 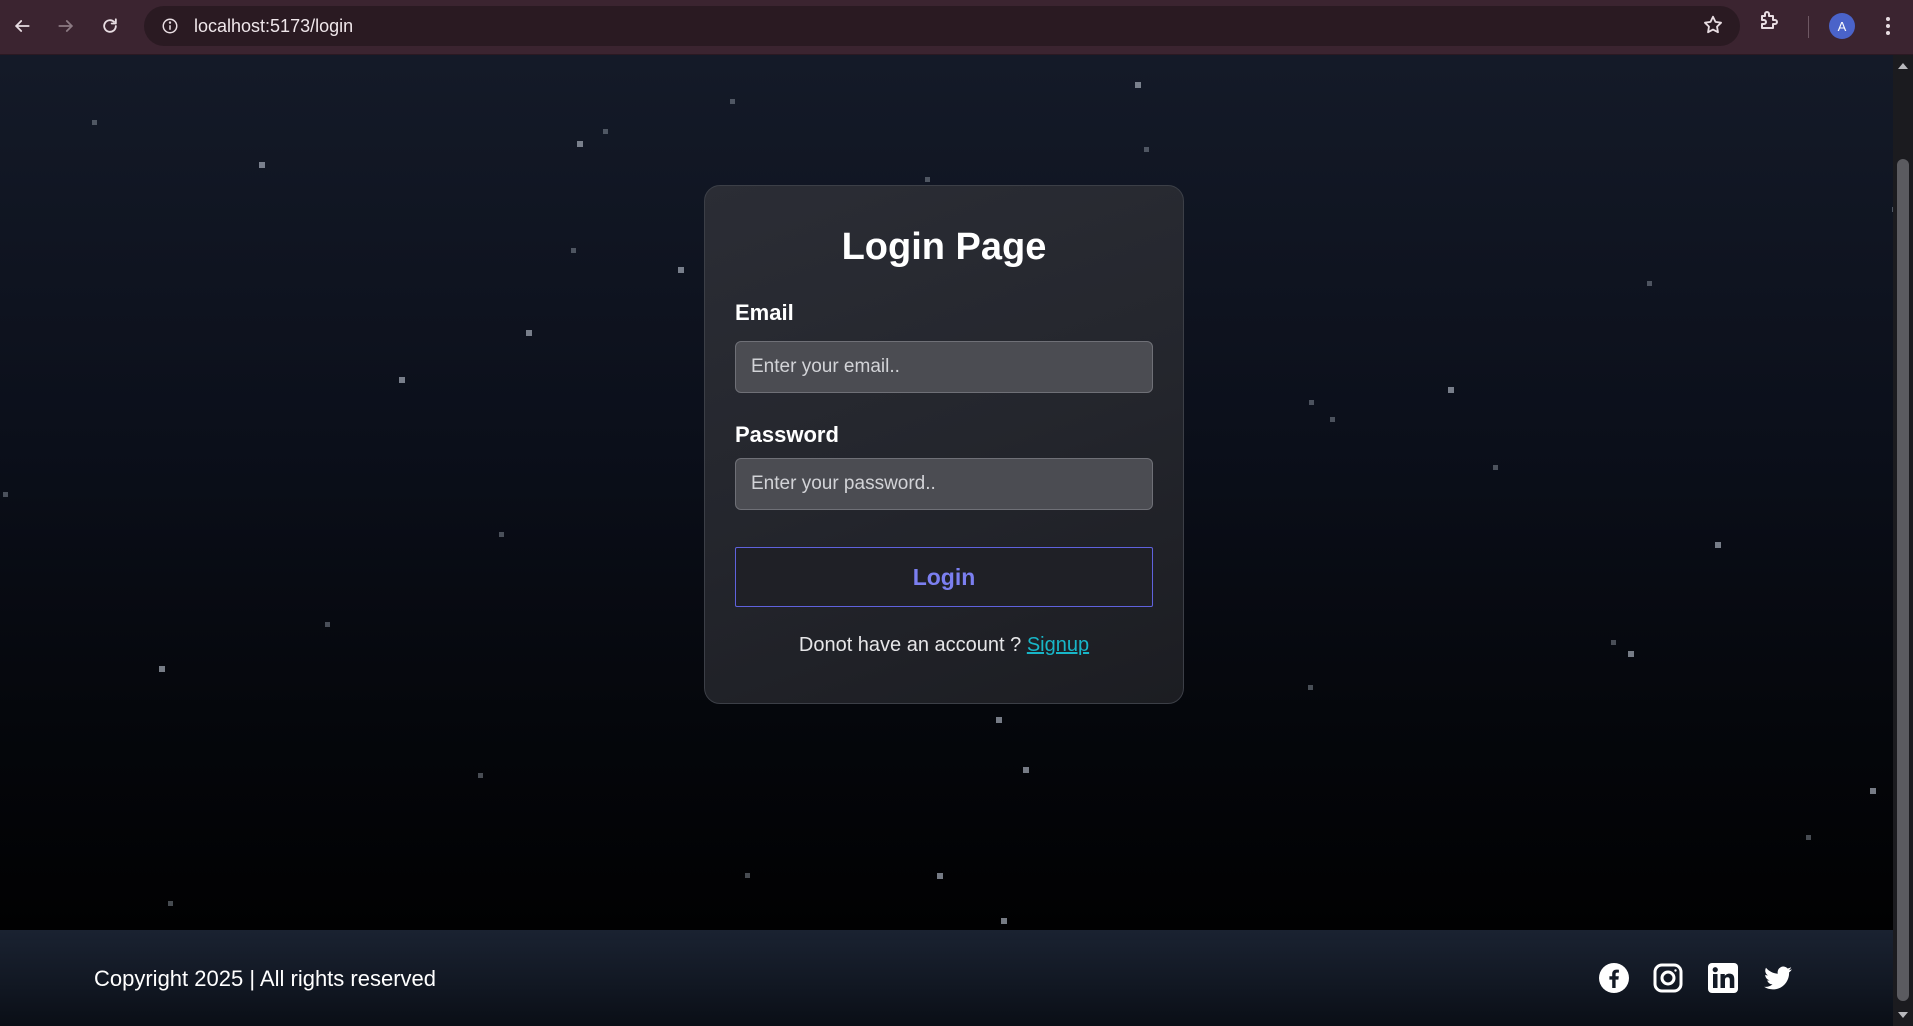 What do you see at coordinates (170, 26) in the screenshot?
I see `site-info-icon` at bounding box center [170, 26].